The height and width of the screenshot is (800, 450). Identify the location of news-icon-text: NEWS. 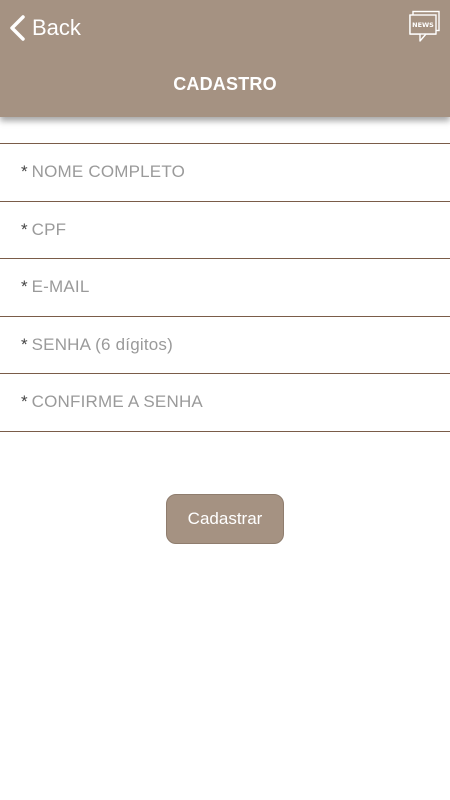
(423, 25).